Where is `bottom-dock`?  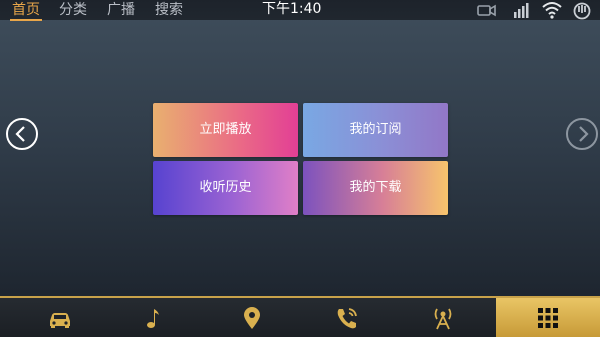 bottom-dock is located at coordinates (300, 316).